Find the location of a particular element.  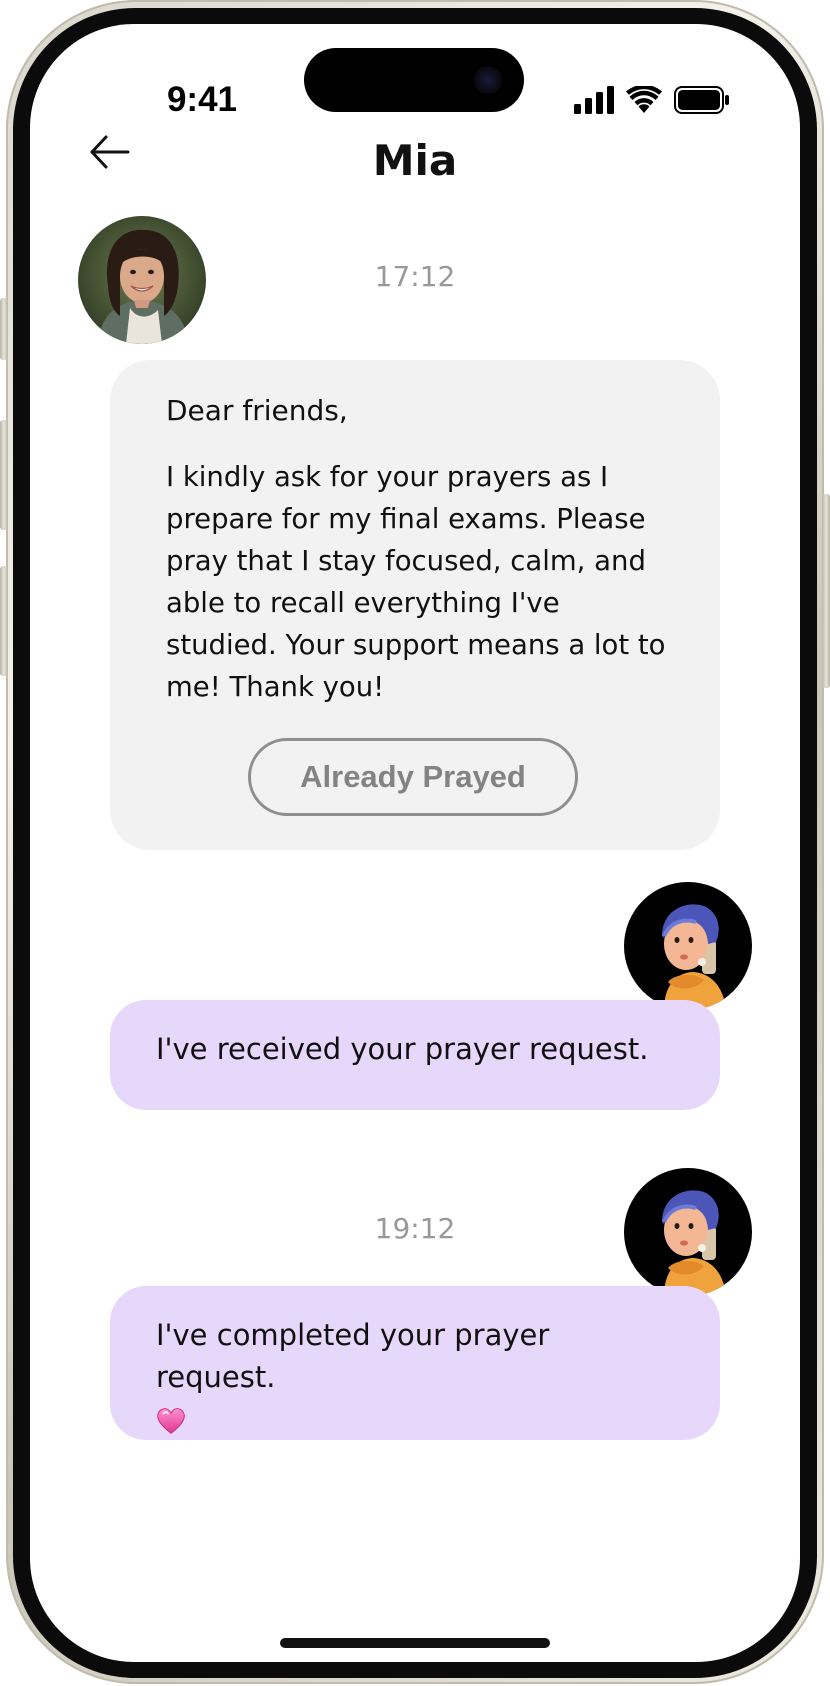

status-icons is located at coordinates (652, 100).